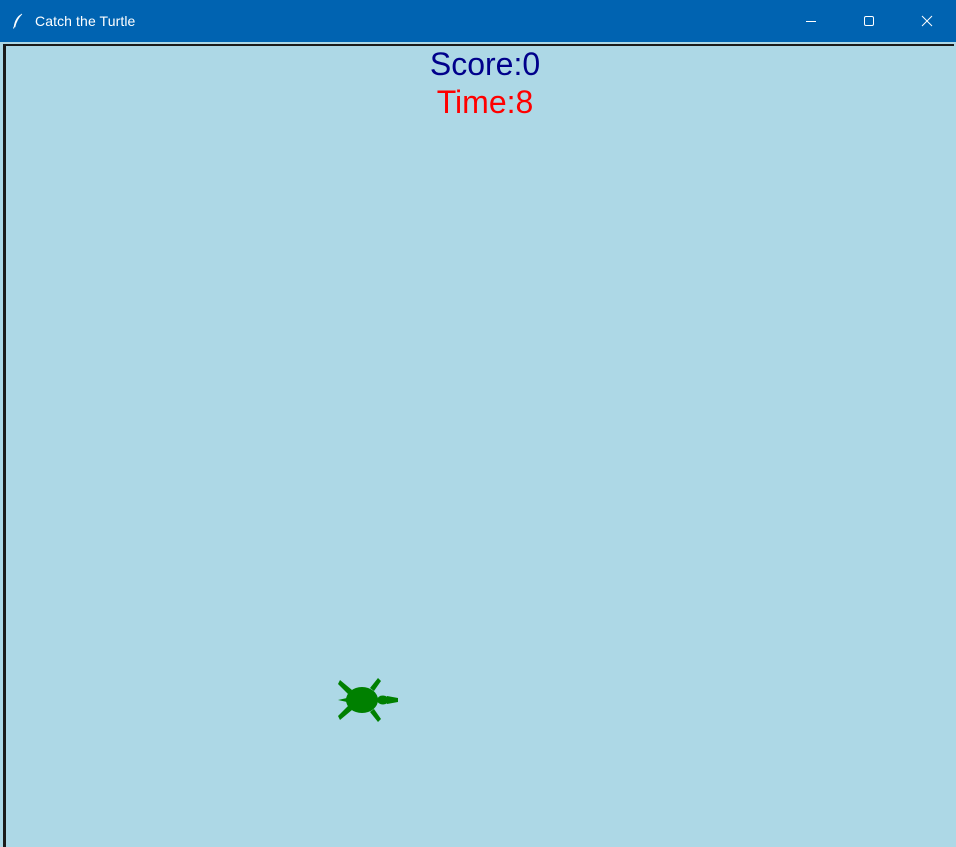 This screenshot has height=847, width=956. What do you see at coordinates (85, 21) in the screenshot?
I see `window-title: Catch the Turtle` at bounding box center [85, 21].